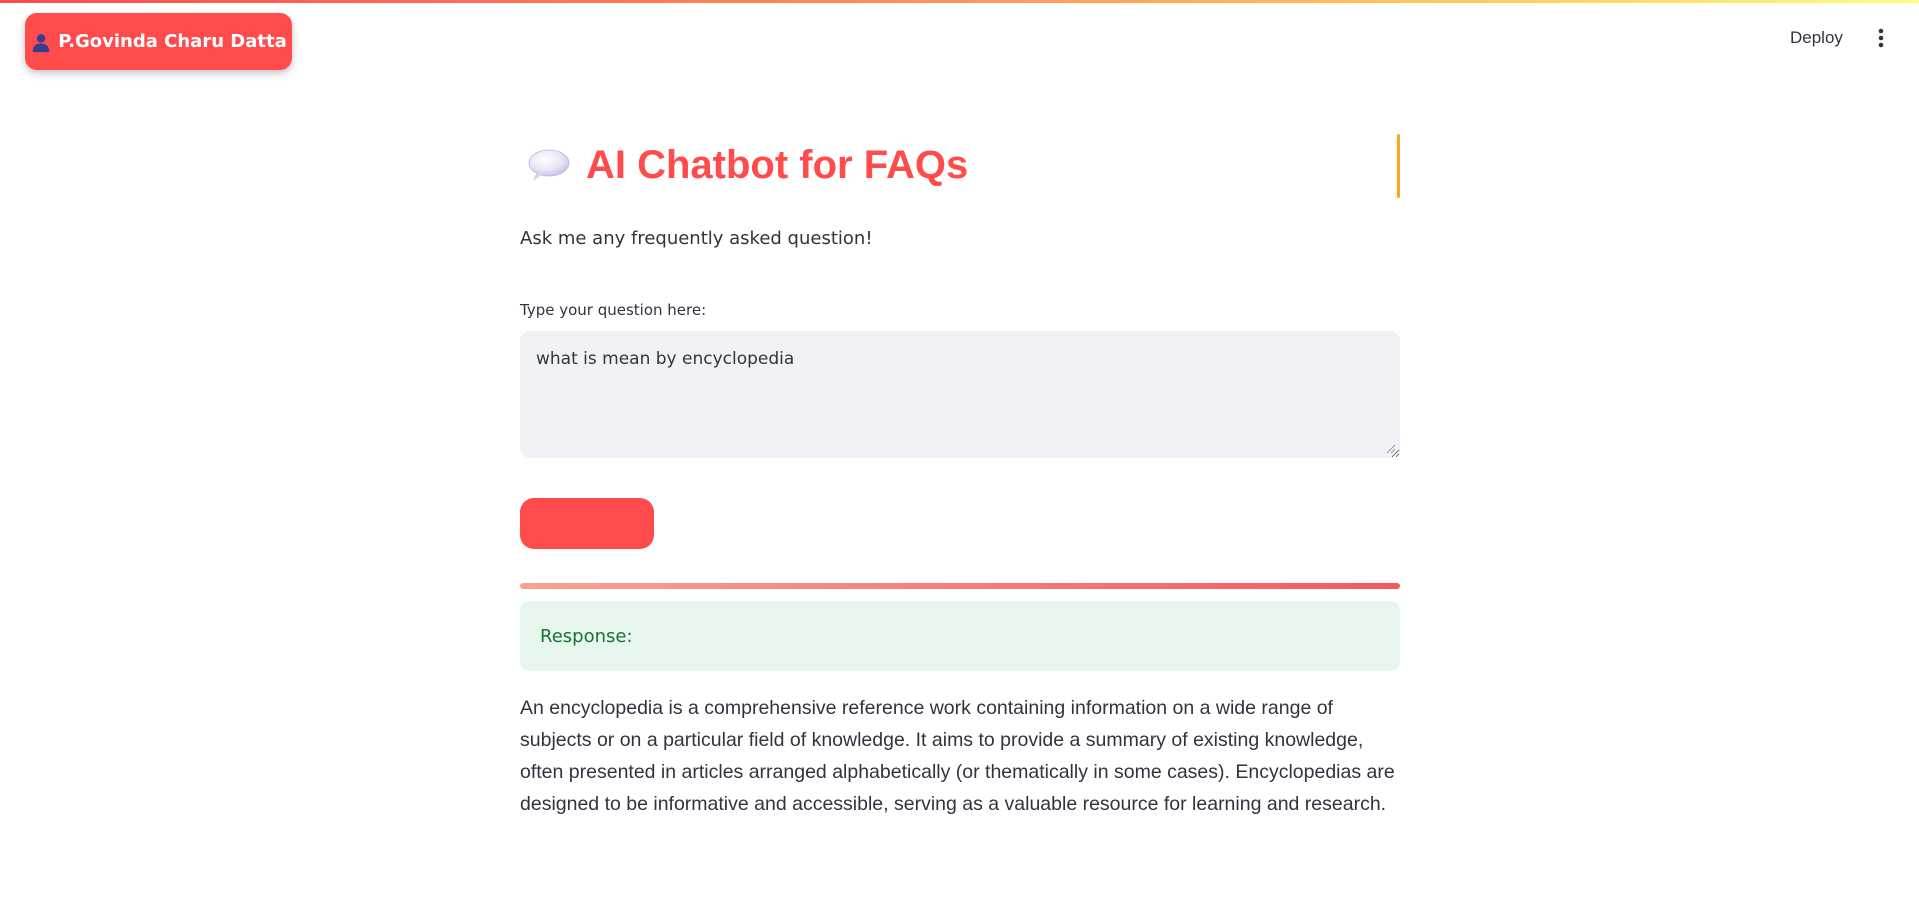  I want to click on page-subtitle: Ask me any frequently asked question!, so click(696, 238).